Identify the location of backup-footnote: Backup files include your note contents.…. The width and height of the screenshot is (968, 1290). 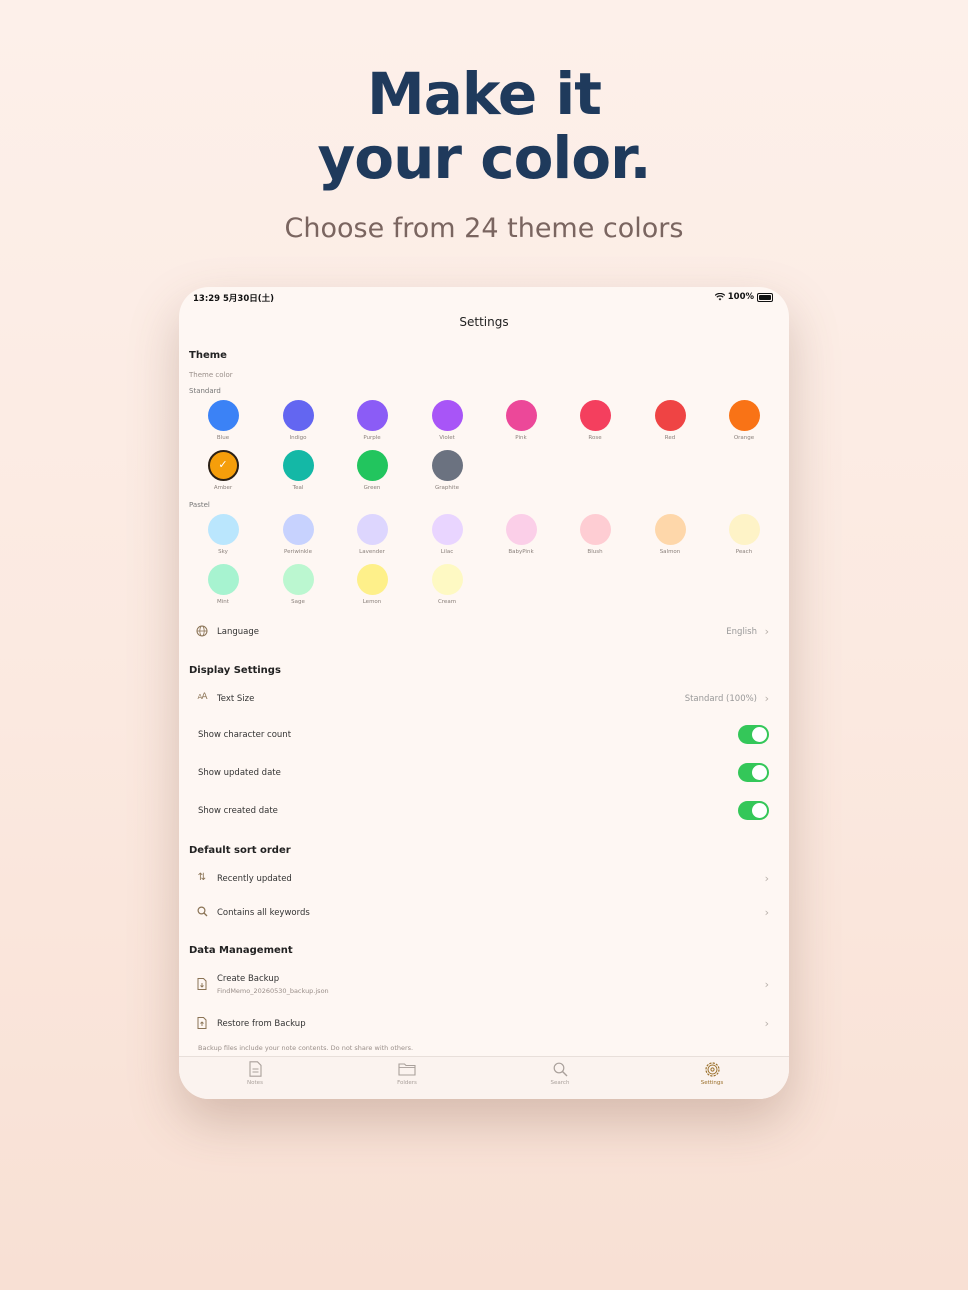
(306, 1048).